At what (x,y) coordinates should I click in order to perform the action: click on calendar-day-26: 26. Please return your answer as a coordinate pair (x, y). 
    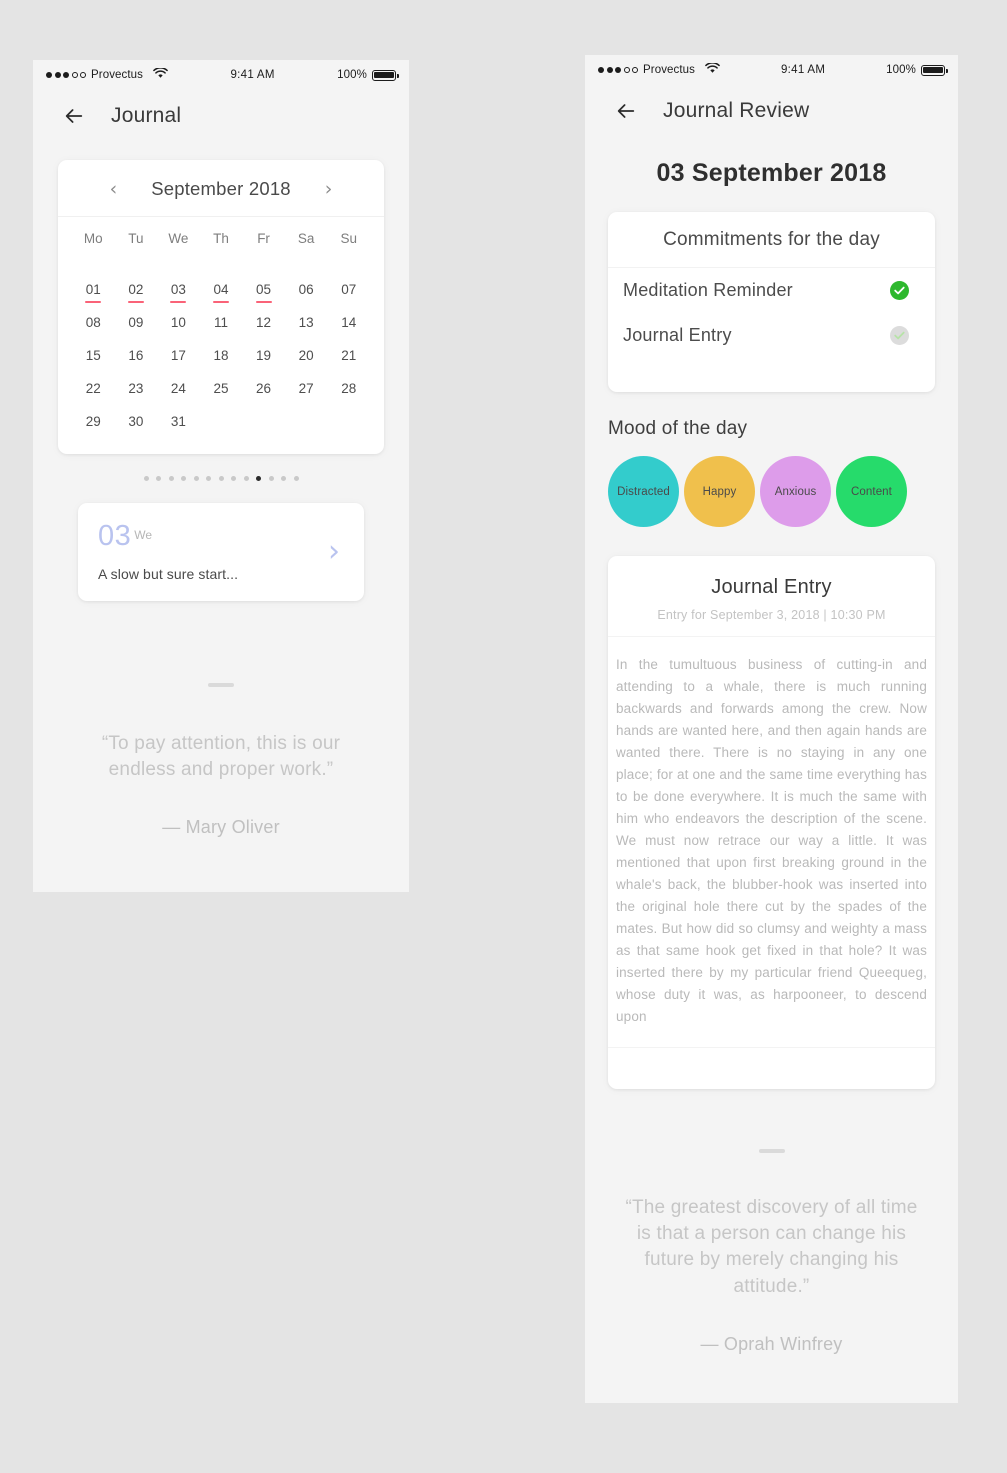
    Looking at the image, I should click on (263, 388).